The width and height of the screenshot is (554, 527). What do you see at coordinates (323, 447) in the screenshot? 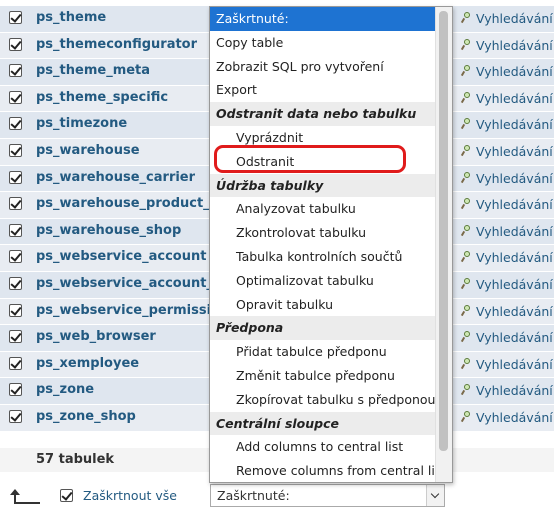
I see `dropdown-option: Add columns to central list` at bounding box center [323, 447].